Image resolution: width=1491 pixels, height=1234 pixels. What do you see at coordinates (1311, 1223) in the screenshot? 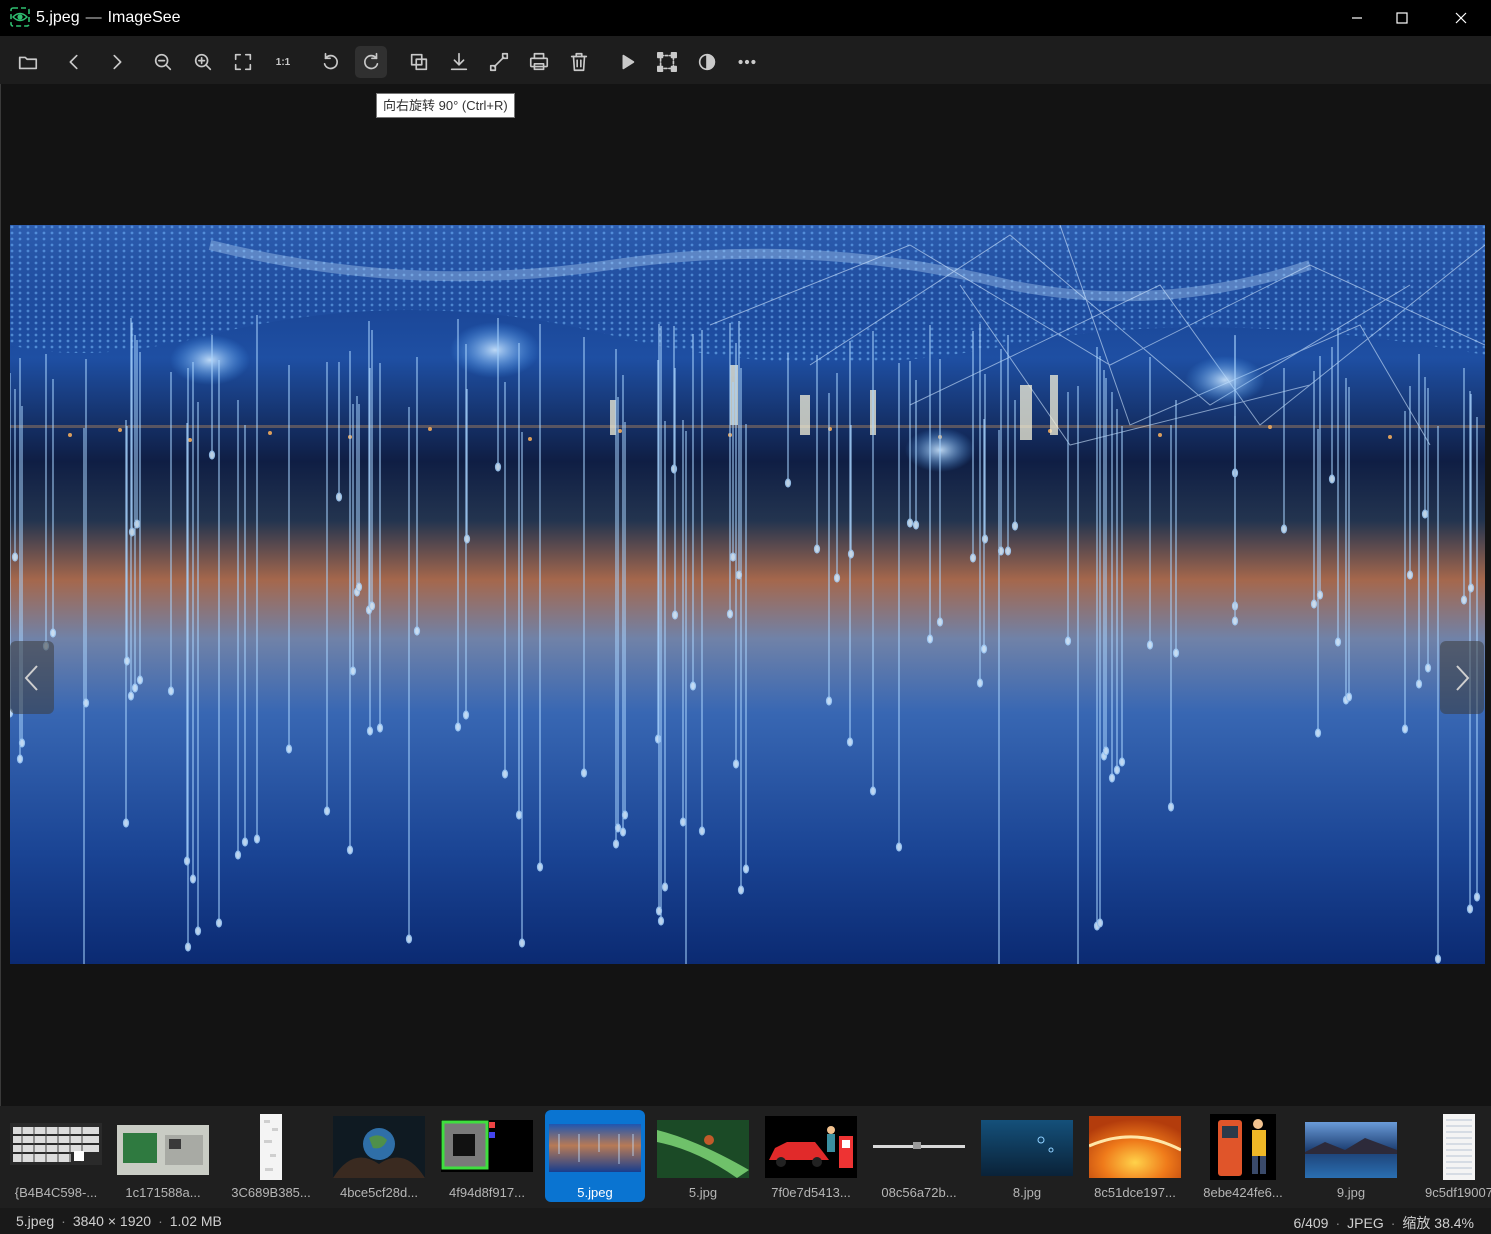
I see `status-position: 6/409` at bounding box center [1311, 1223].